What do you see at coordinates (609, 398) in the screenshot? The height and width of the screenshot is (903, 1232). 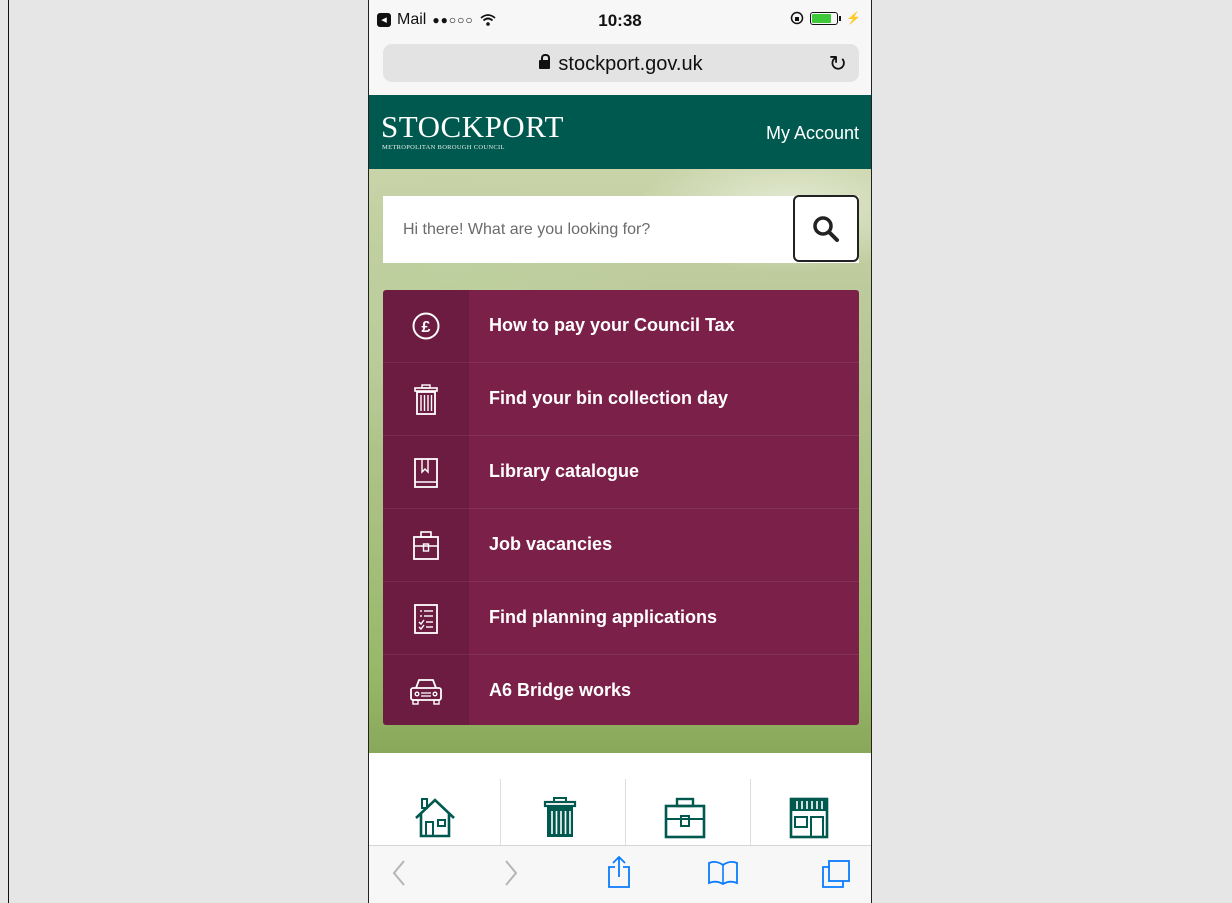 I see `quick-link-label: Find your bin collection day` at bounding box center [609, 398].